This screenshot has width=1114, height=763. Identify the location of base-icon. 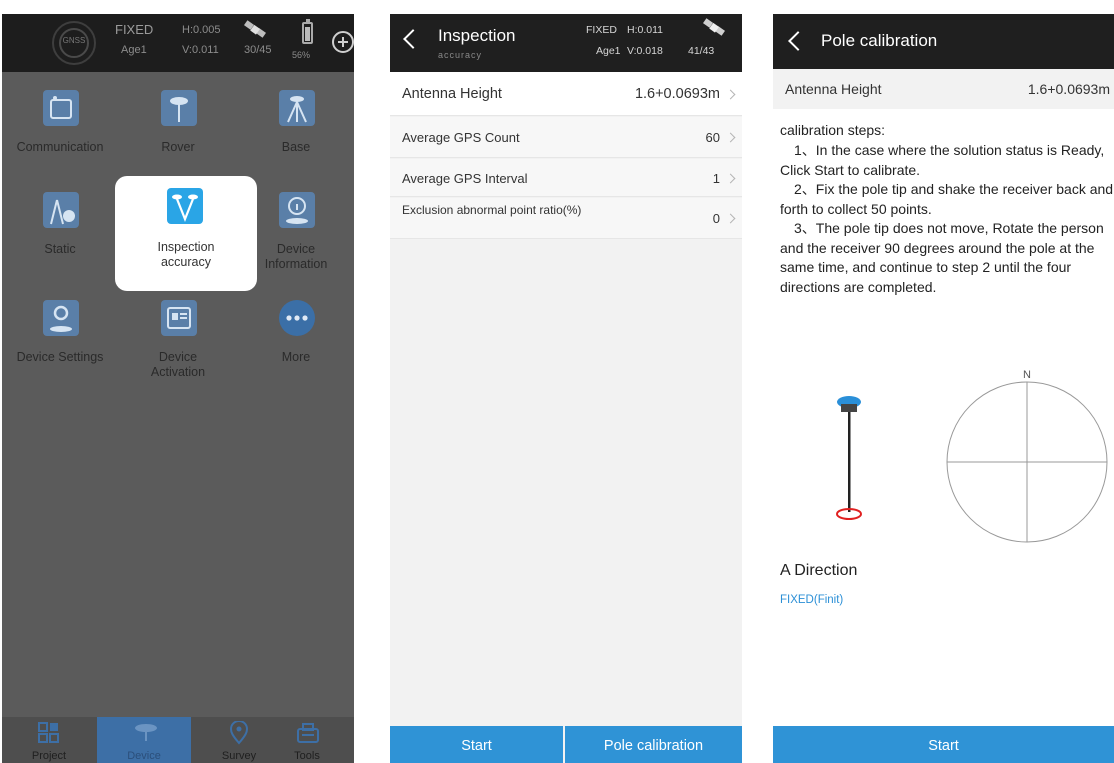
(297, 108).